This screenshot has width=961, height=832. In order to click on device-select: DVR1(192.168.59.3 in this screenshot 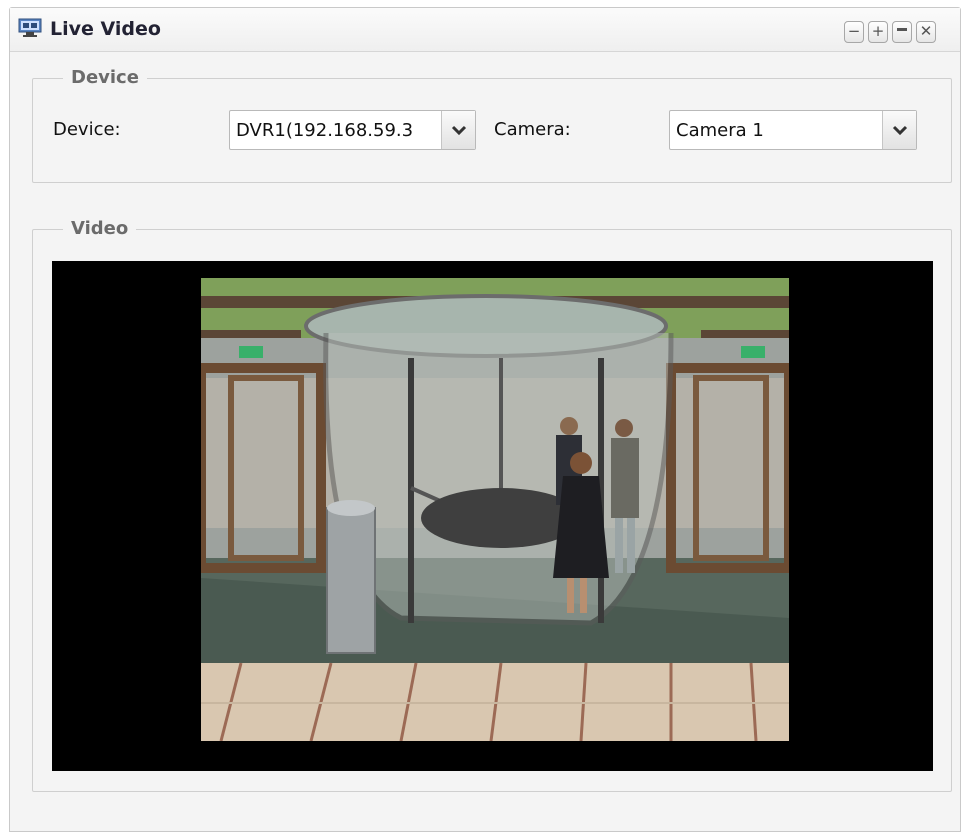, I will do `click(352, 130)`.